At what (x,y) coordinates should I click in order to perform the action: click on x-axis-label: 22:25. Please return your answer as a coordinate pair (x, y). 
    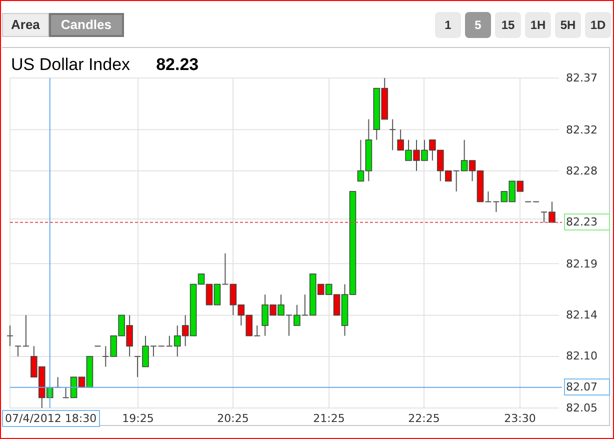
    Looking at the image, I should click on (424, 419).